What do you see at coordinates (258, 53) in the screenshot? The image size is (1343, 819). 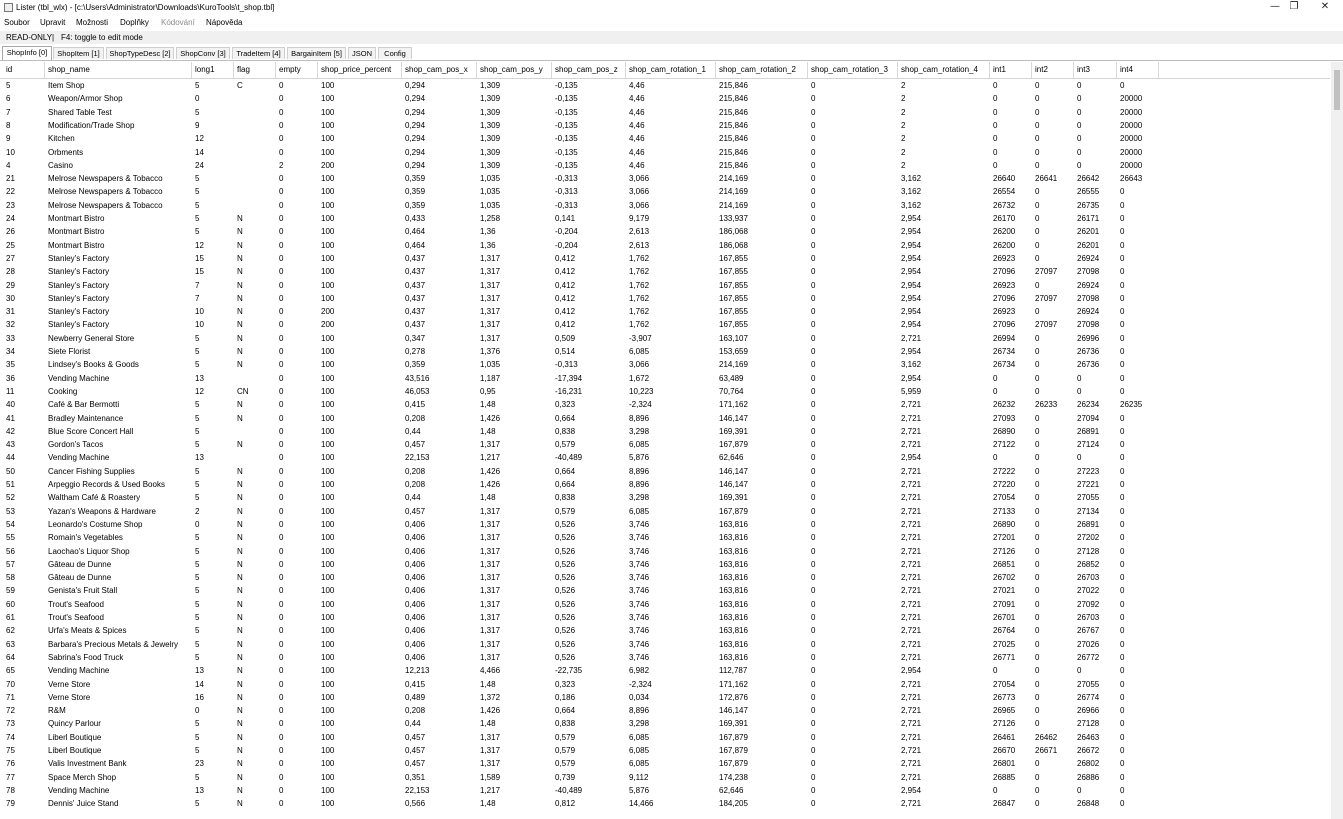 I see `tab-tradeitem: TradeItem [4]` at bounding box center [258, 53].